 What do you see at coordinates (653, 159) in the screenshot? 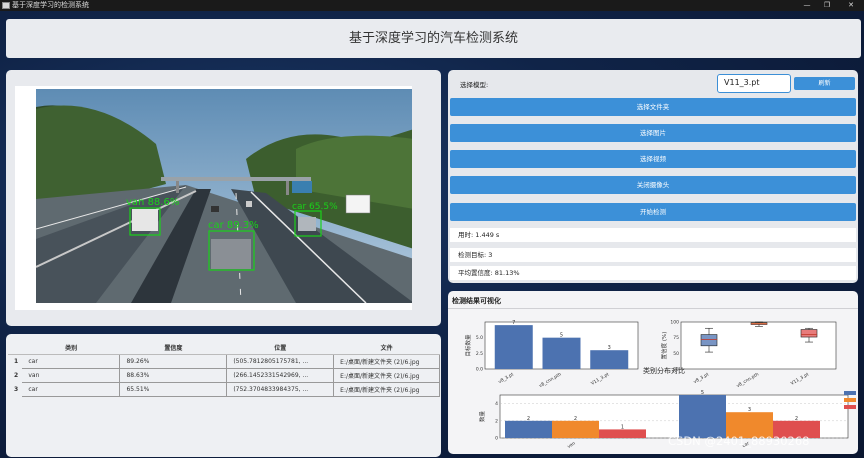
I see `select-video-button: 选择视频` at bounding box center [653, 159].